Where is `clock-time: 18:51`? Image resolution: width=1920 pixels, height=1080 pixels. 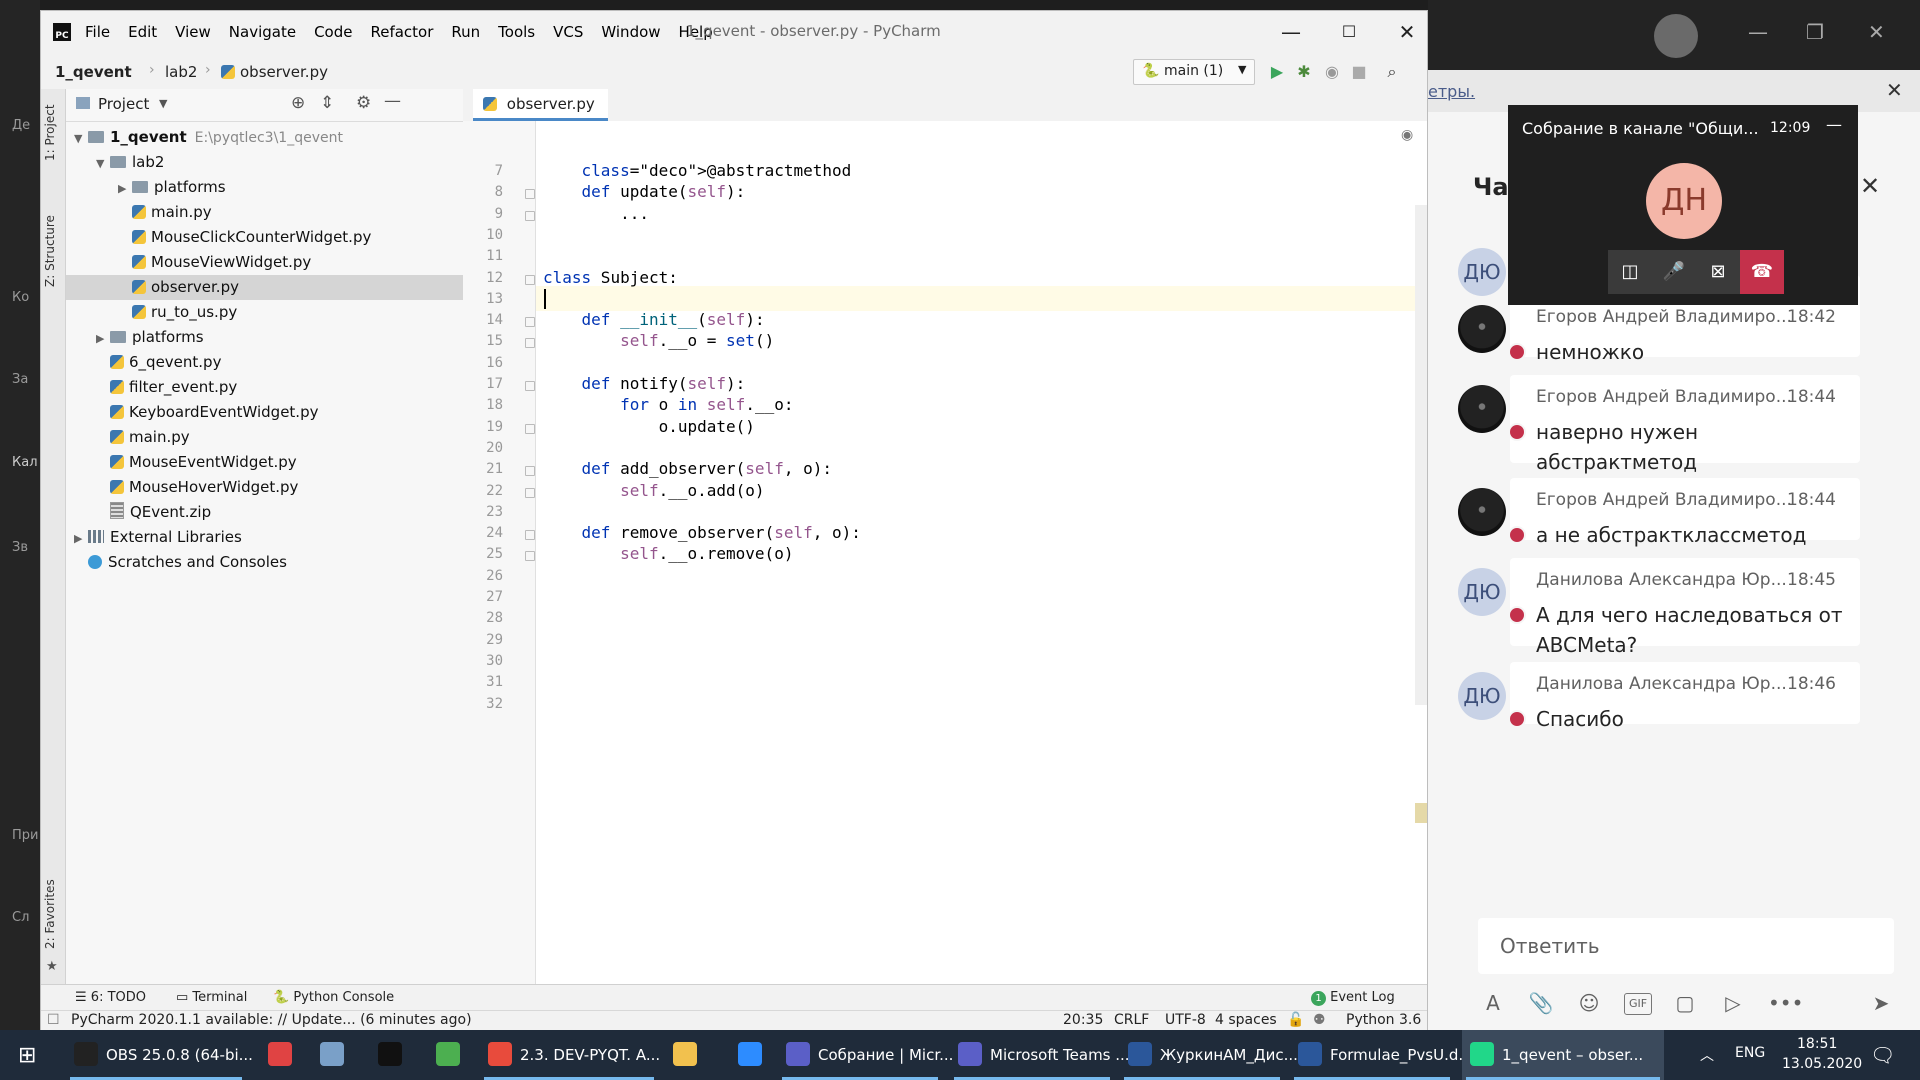
clock-time: 18:51 is located at coordinates (1817, 1044).